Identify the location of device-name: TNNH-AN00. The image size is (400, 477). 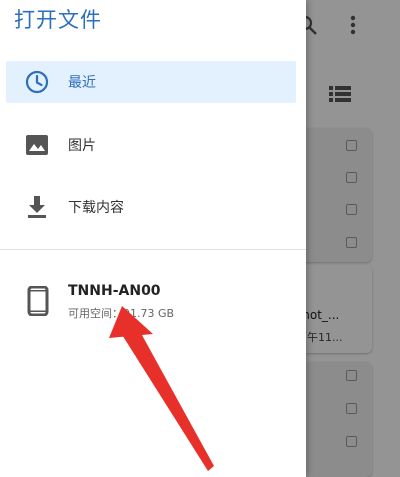
(114, 291).